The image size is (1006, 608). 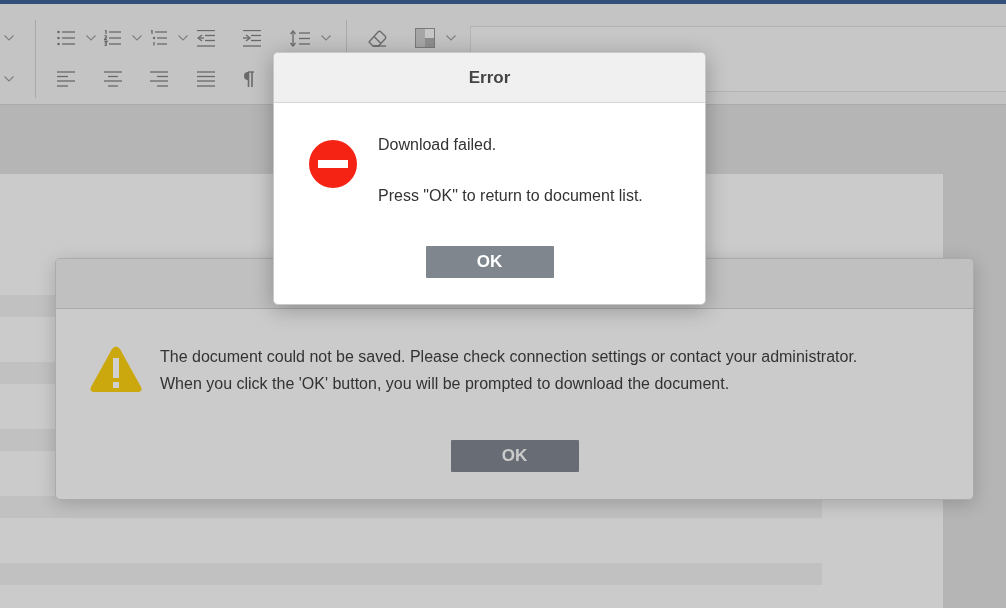 What do you see at coordinates (333, 164) in the screenshot?
I see `no-entry-icon` at bounding box center [333, 164].